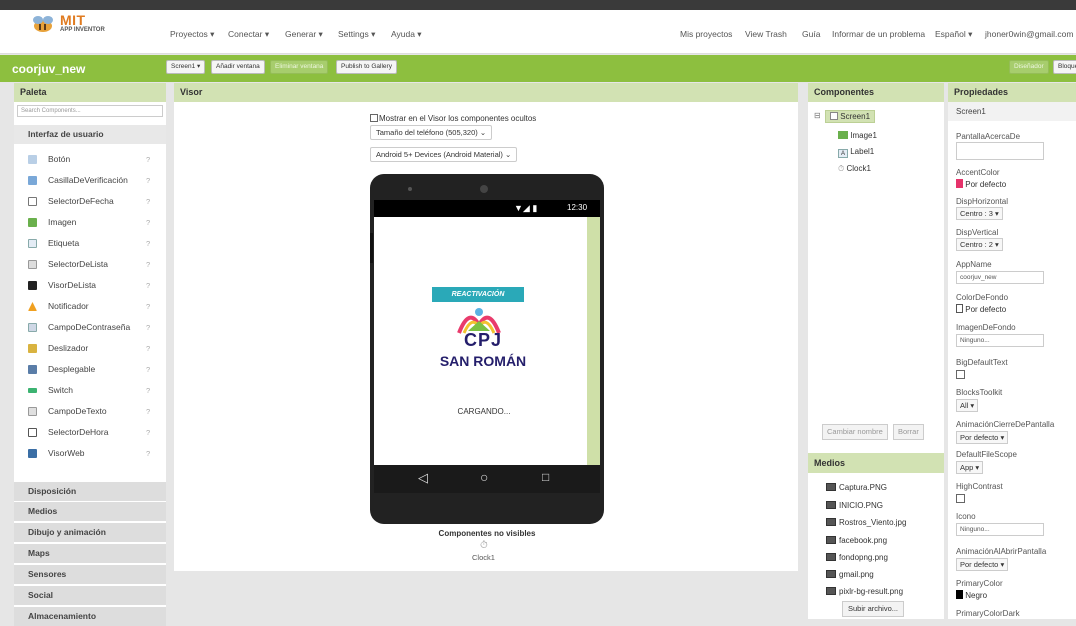  I want to click on prop-halign-label: DispHorizontal, so click(982, 201).